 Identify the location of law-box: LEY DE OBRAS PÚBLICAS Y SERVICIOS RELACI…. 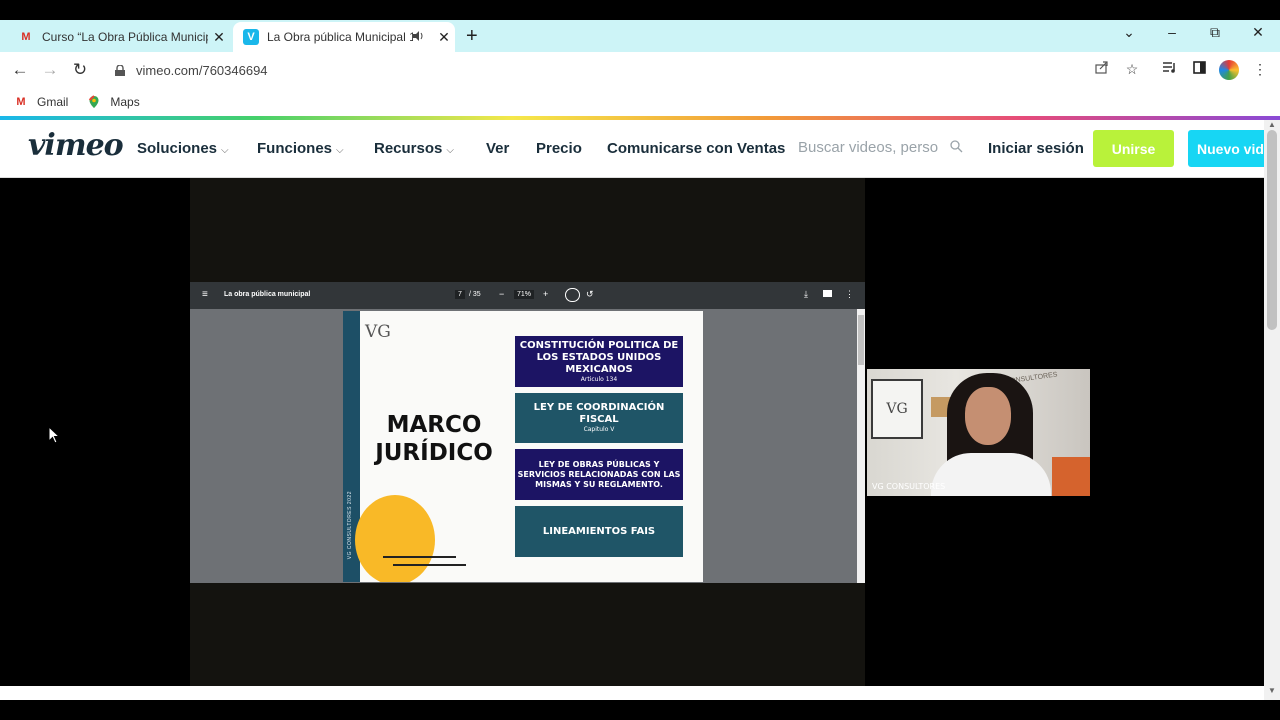
(599, 474).